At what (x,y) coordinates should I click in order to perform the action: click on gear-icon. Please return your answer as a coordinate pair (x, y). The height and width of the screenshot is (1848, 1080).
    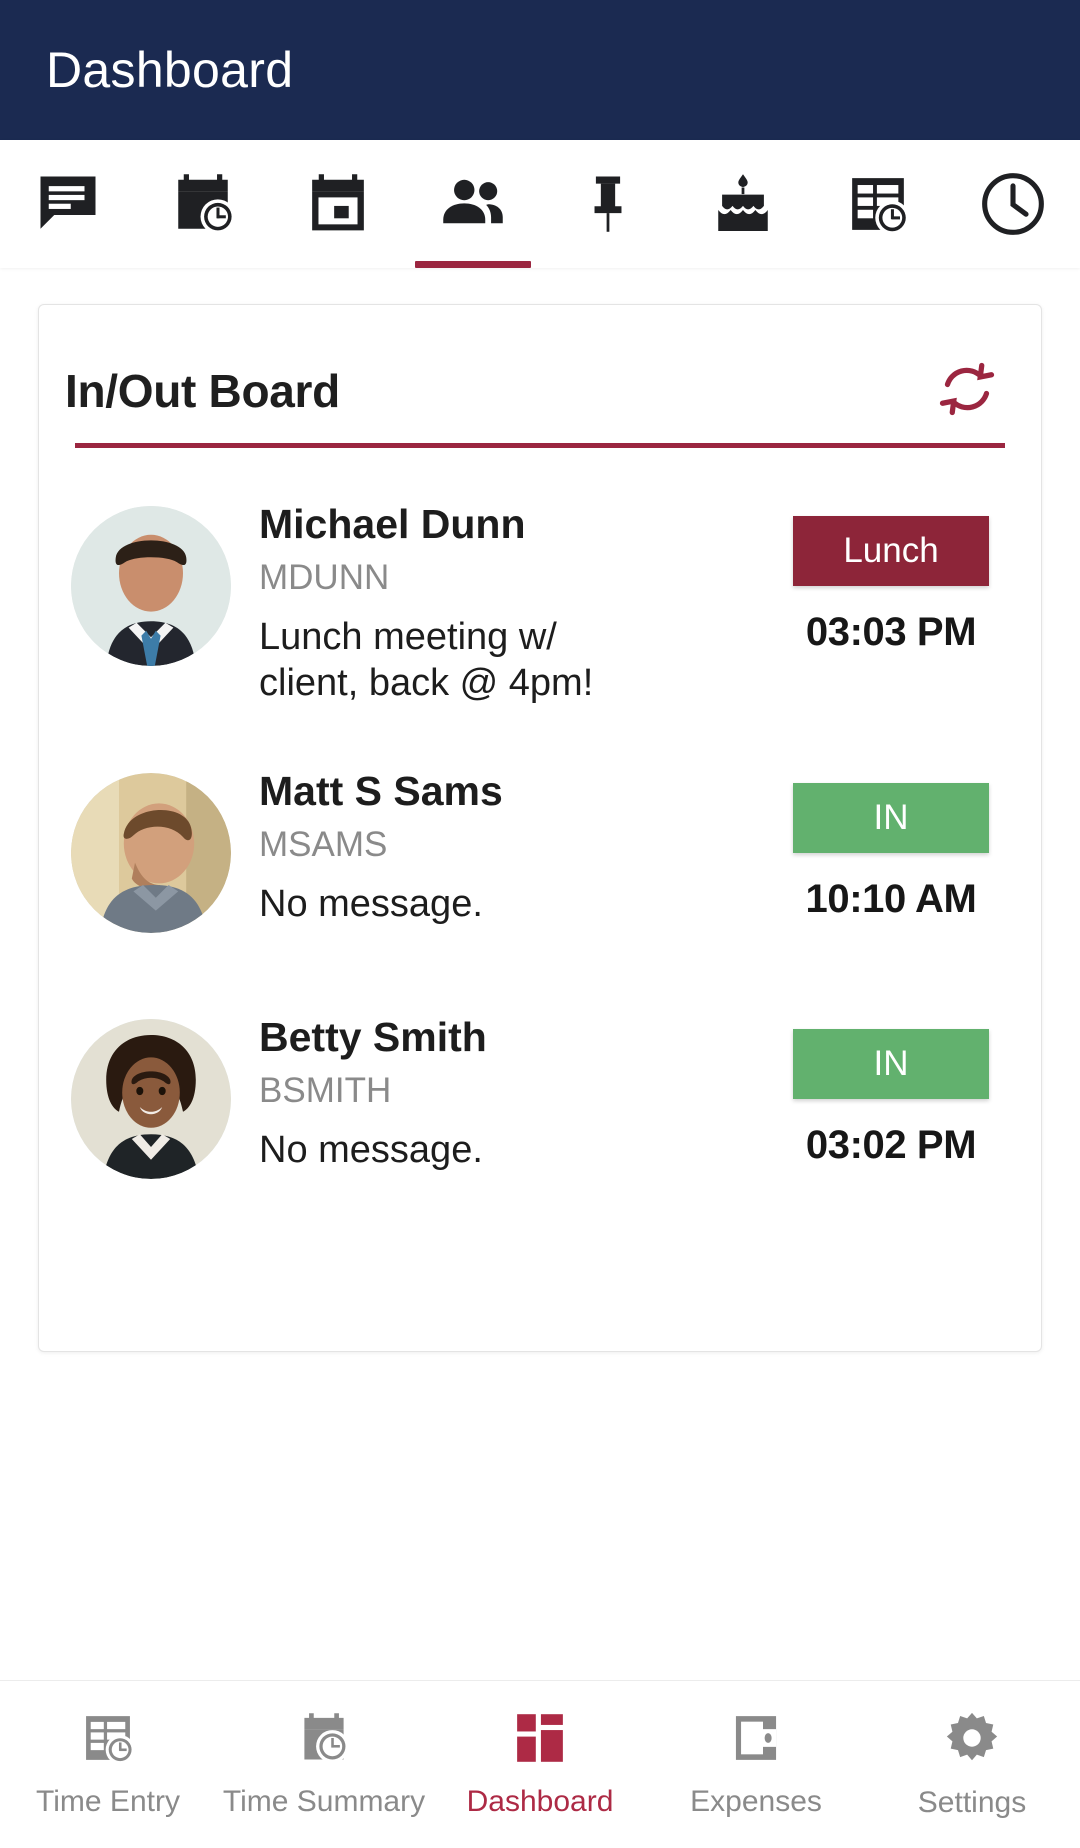
    Looking at the image, I should click on (972, 1740).